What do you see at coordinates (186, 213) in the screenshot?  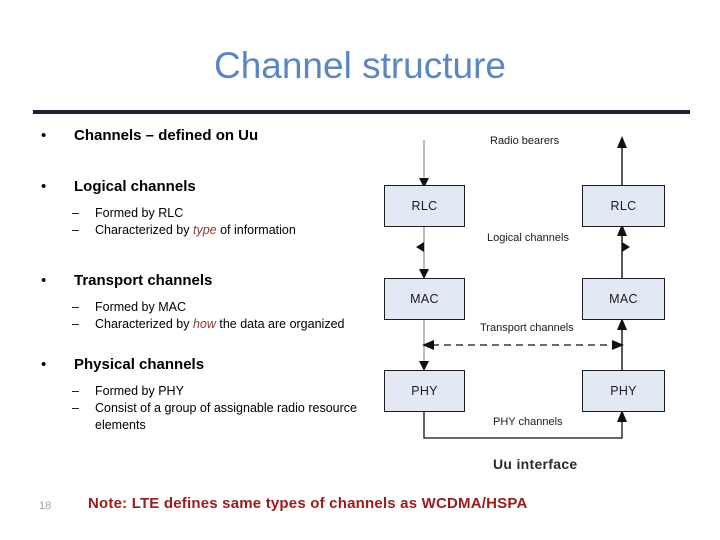 I see `sub-bullet-formed-by-rlc: – Formed by RLC` at bounding box center [186, 213].